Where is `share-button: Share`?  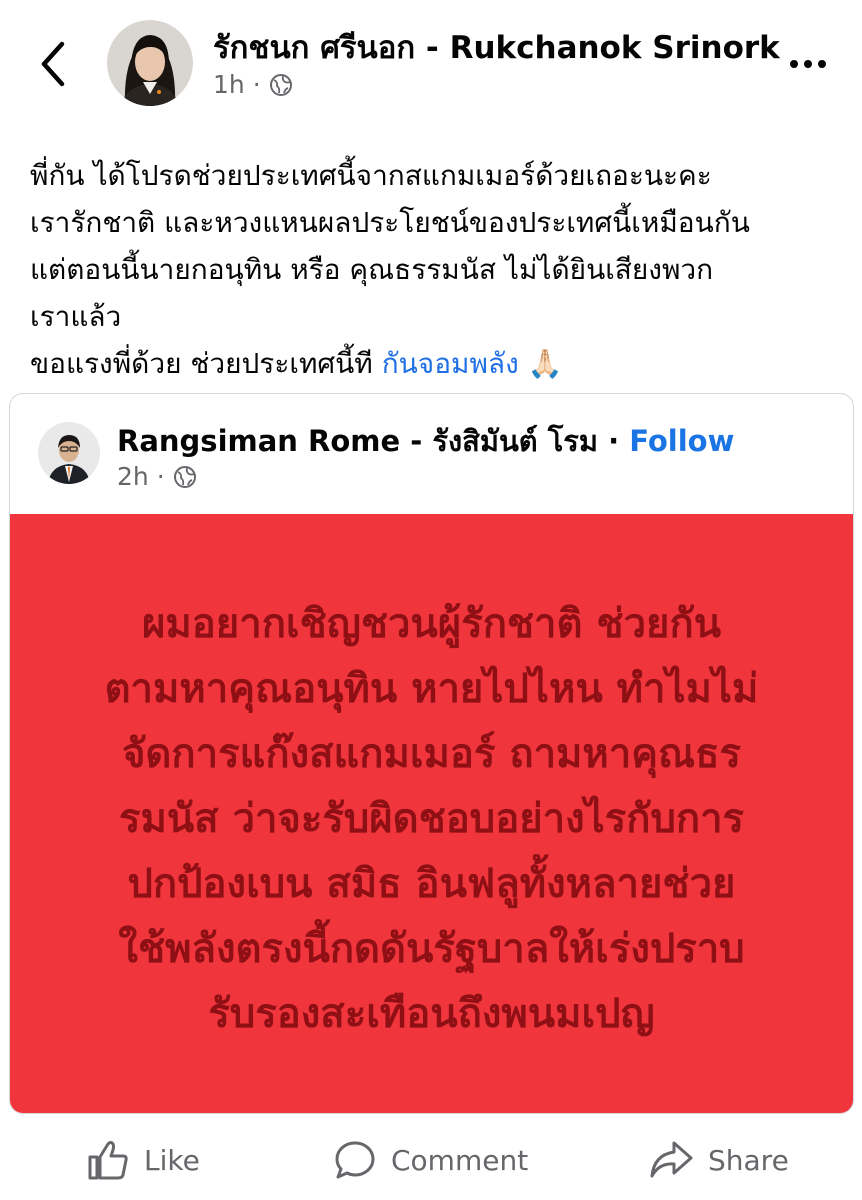
share-button: Share is located at coordinates (718, 1160).